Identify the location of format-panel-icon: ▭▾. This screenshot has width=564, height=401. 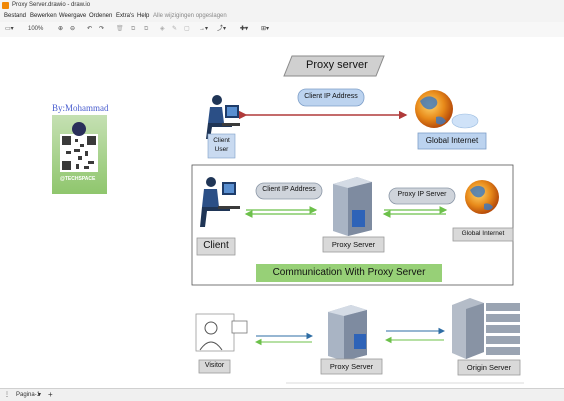
(9, 29).